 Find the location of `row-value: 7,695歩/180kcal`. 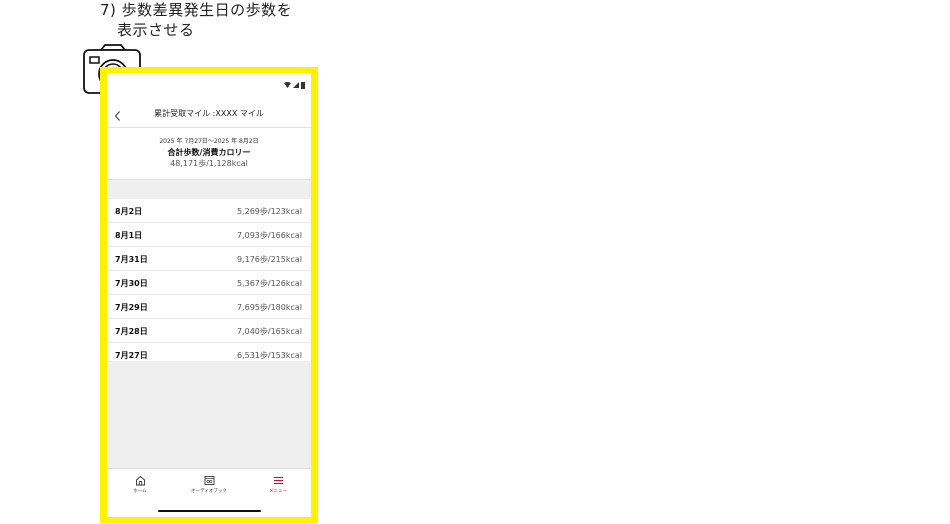

row-value: 7,695歩/180kcal is located at coordinates (269, 307).